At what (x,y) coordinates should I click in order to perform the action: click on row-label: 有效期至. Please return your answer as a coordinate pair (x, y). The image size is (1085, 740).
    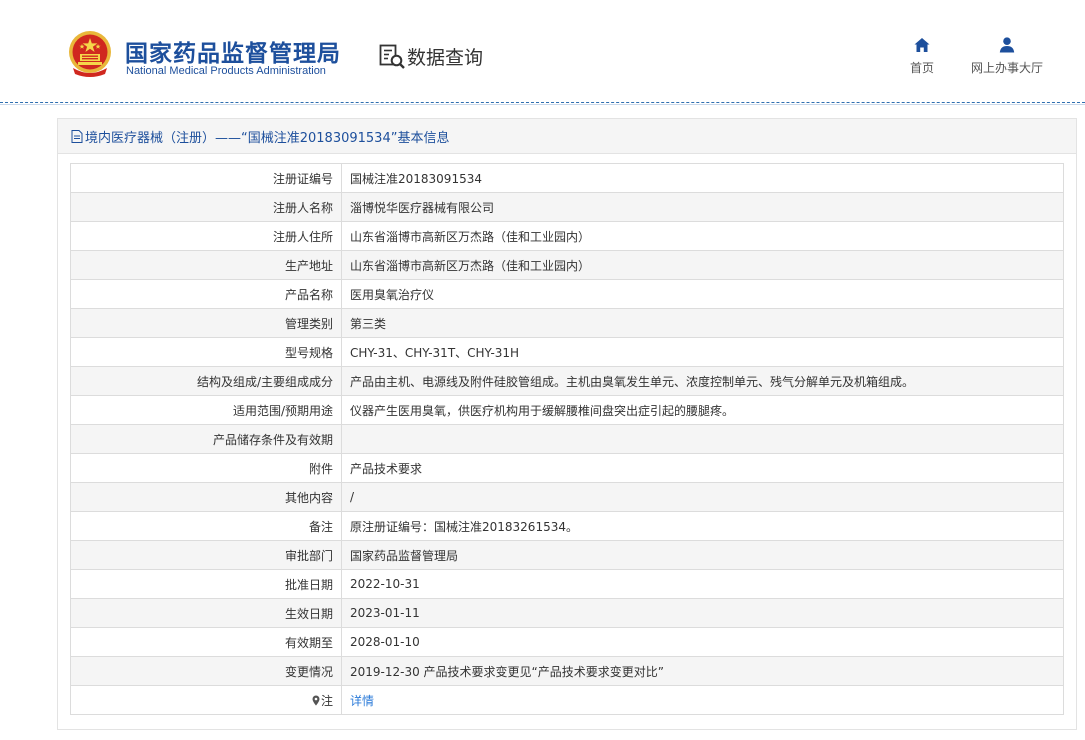
    Looking at the image, I should click on (206, 642).